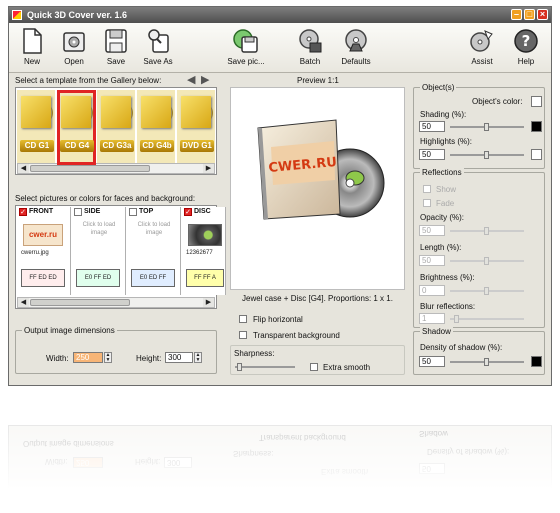  Describe the element at coordinates (243, 319) in the screenshot. I see `flip-horizontal-checkbox` at that location.